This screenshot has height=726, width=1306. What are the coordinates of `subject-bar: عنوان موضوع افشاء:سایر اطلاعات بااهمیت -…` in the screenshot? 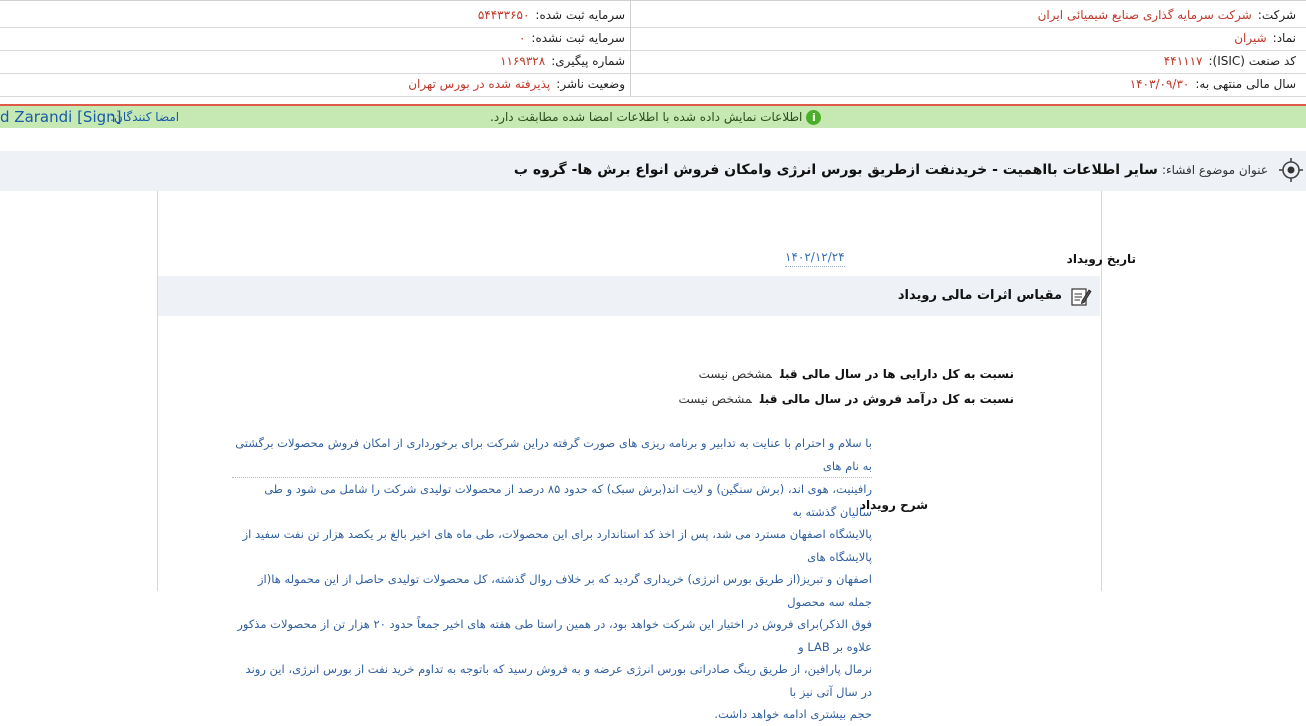 It's located at (653, 171).